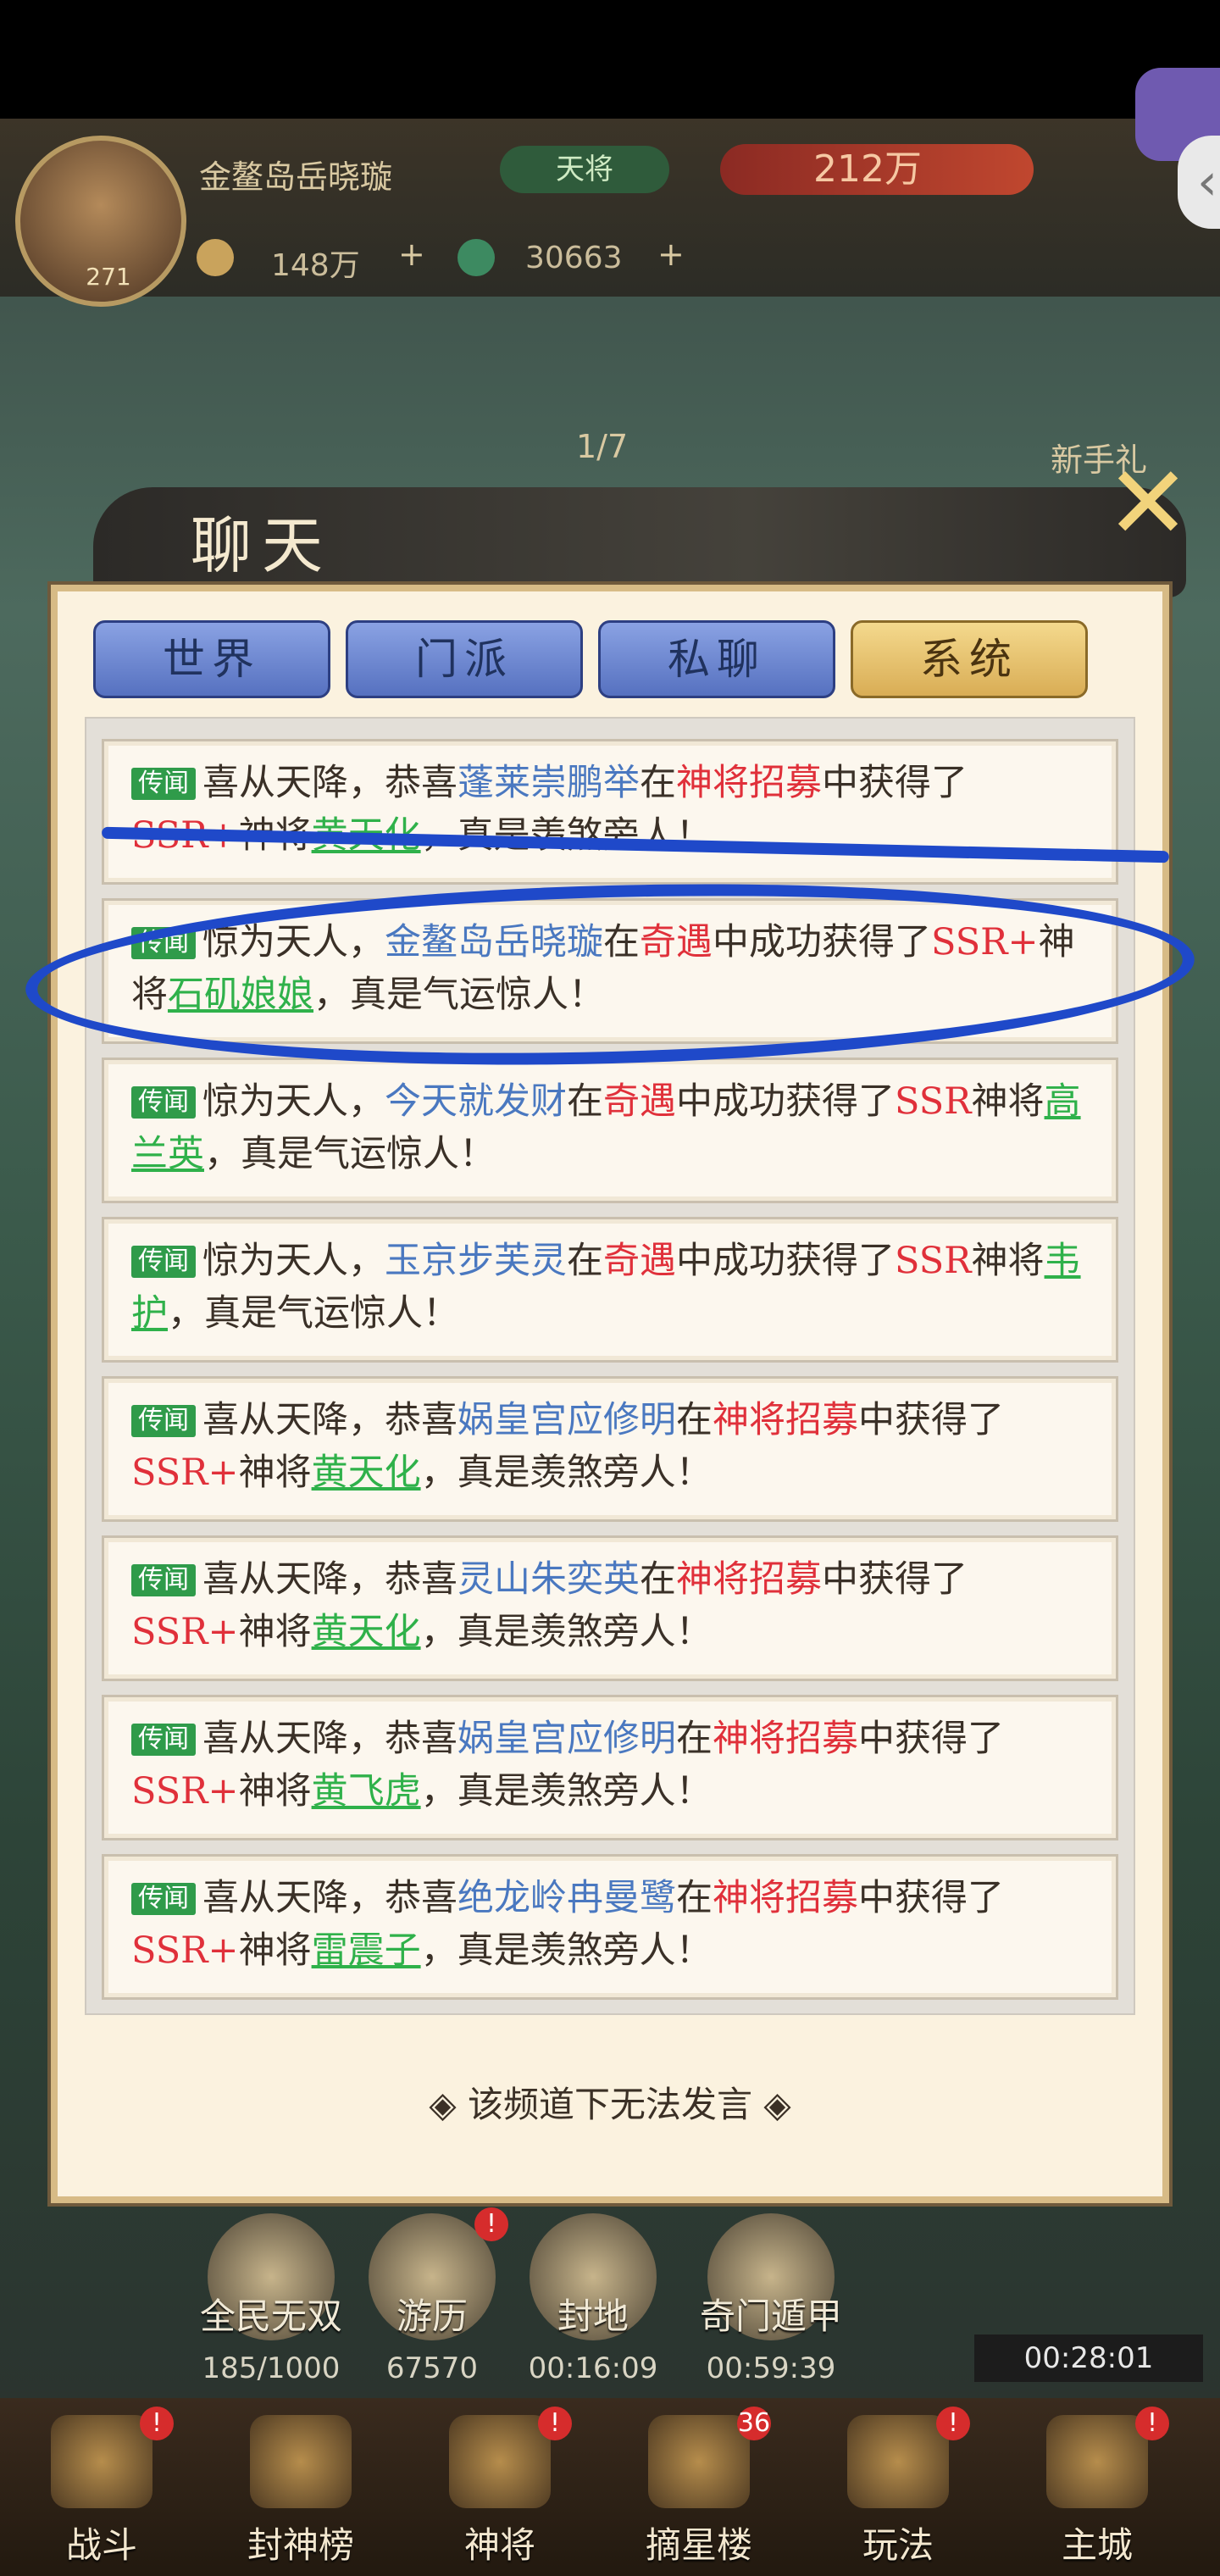 The width and height of the screenshot is (1220, 2576). Describe the element at coordinates (614, 1605) in the screenshot. I see `message-text: 传闻 喜从天降，恭喜灵山朱奕英在神将招募中获得了 SSR+神将黄天化，真是羡煞旁人！` at that location.